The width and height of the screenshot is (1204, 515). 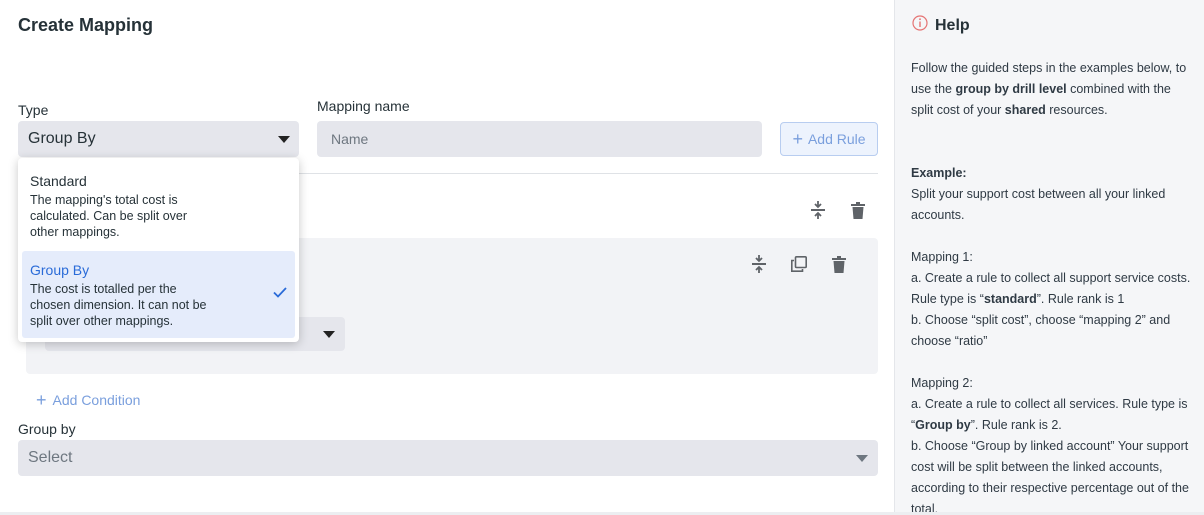 I want to click on type-select-value: Group By, so click(x=62, y=138).